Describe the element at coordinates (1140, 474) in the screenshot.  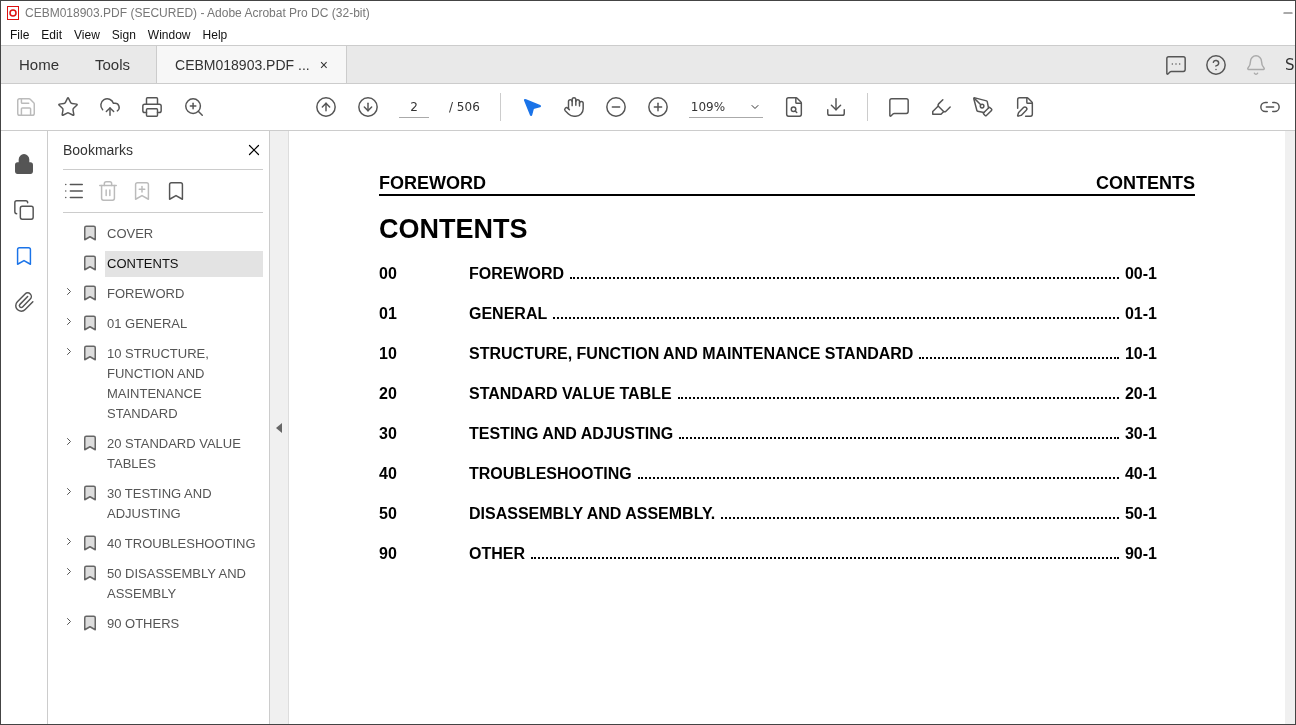
I see `page-reference: 40-1` at that location.